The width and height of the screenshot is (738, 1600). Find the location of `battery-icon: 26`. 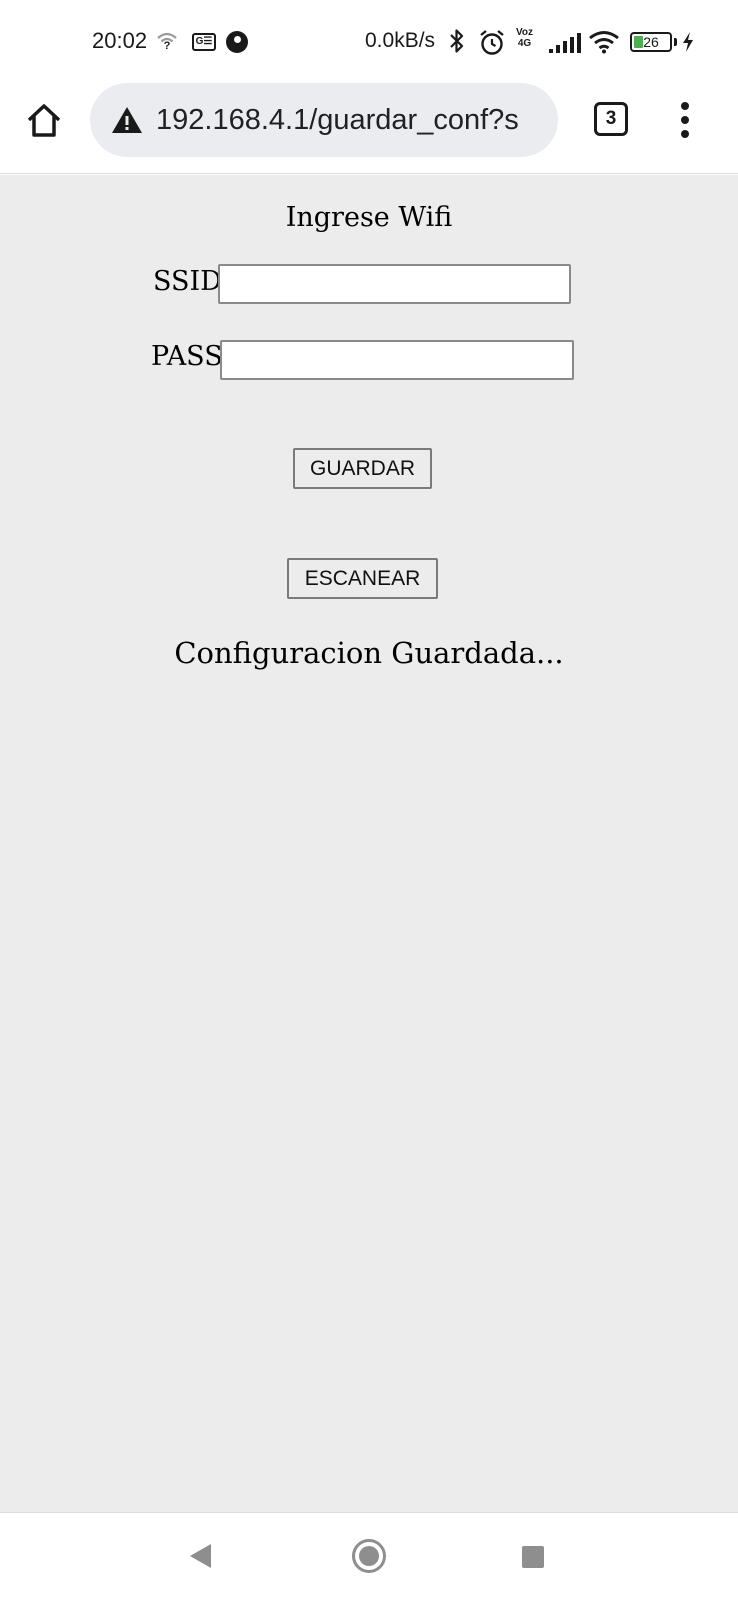

battery-icon: 26 is located at coordinates (651, 42).